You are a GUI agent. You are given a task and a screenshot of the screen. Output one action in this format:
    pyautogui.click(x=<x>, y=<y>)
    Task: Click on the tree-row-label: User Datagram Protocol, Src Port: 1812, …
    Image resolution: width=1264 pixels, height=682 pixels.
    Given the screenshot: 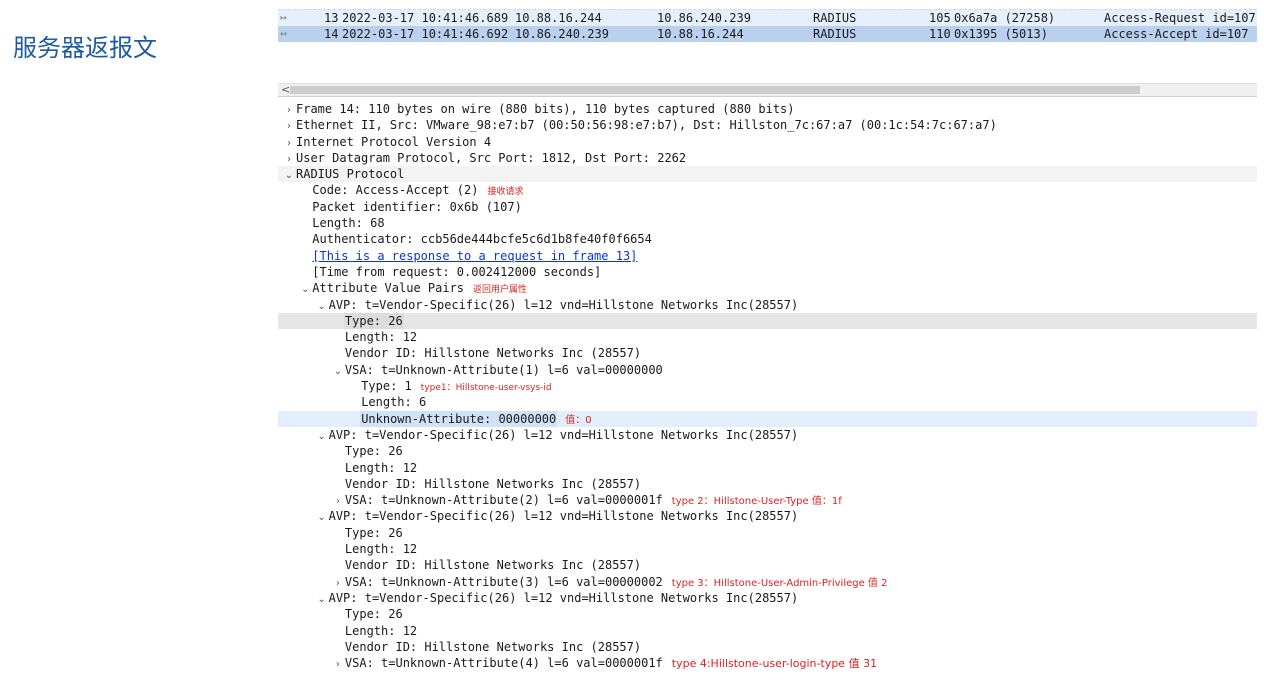 What is the action you would take?
    pyautogui.click(x=491, y=157)
    